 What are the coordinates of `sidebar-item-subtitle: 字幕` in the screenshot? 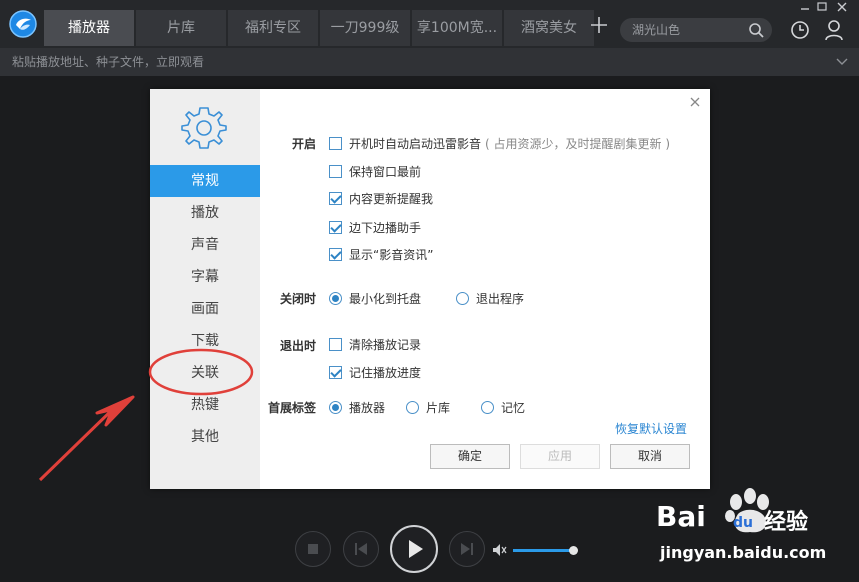 It's located at (205, 277).